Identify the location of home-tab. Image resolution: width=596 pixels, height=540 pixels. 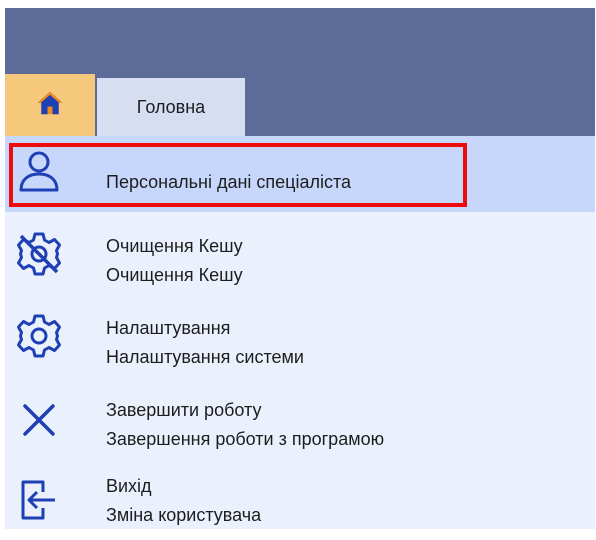
(50, 105).